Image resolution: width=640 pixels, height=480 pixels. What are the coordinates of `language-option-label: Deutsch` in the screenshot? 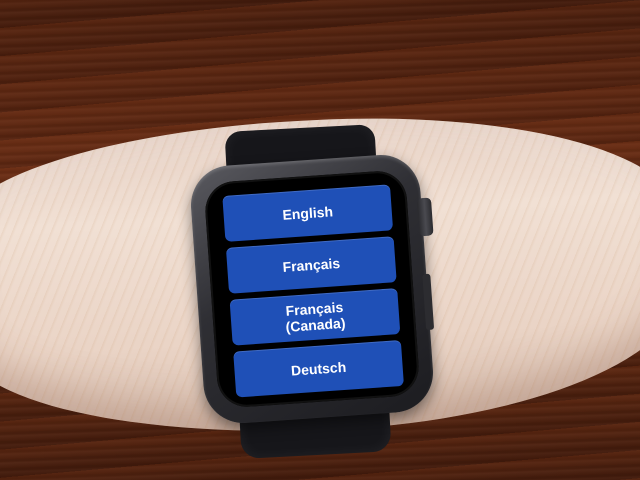 It's located at (318, 368).